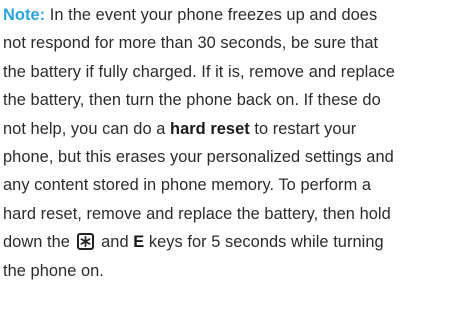 The height and width of the screenshot is (314, 463). I want to click on star-key-icon, so click(85, 242).